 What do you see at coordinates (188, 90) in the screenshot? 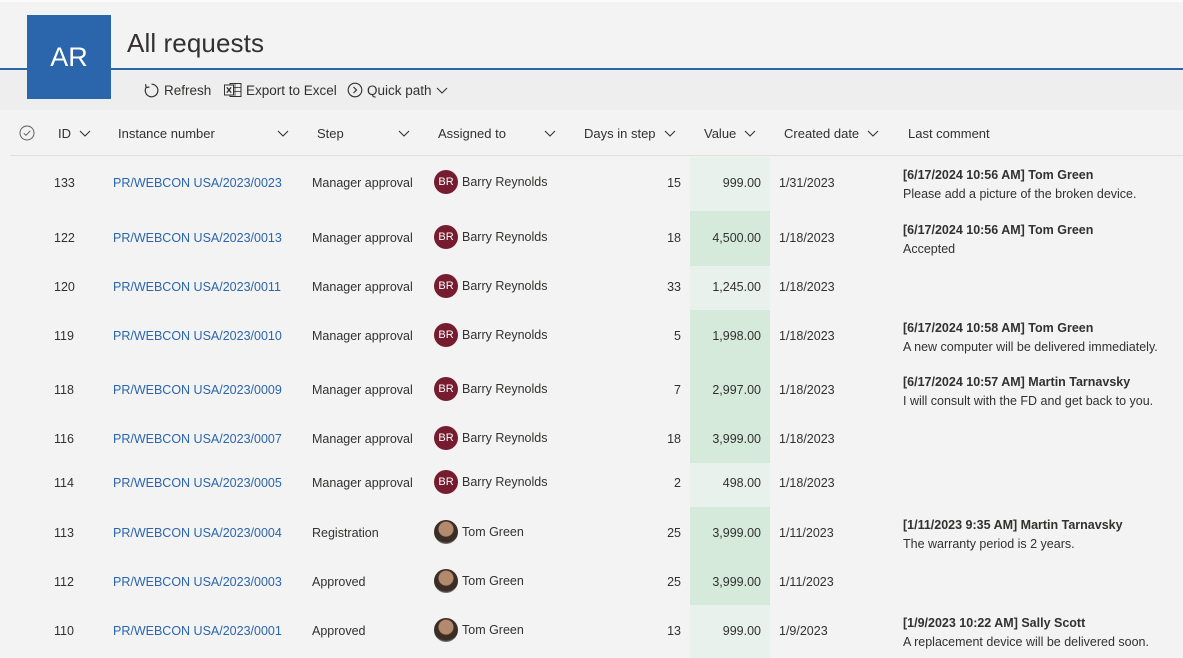
I see `refresh-label: Refresh` at bounding box center [188, 90].